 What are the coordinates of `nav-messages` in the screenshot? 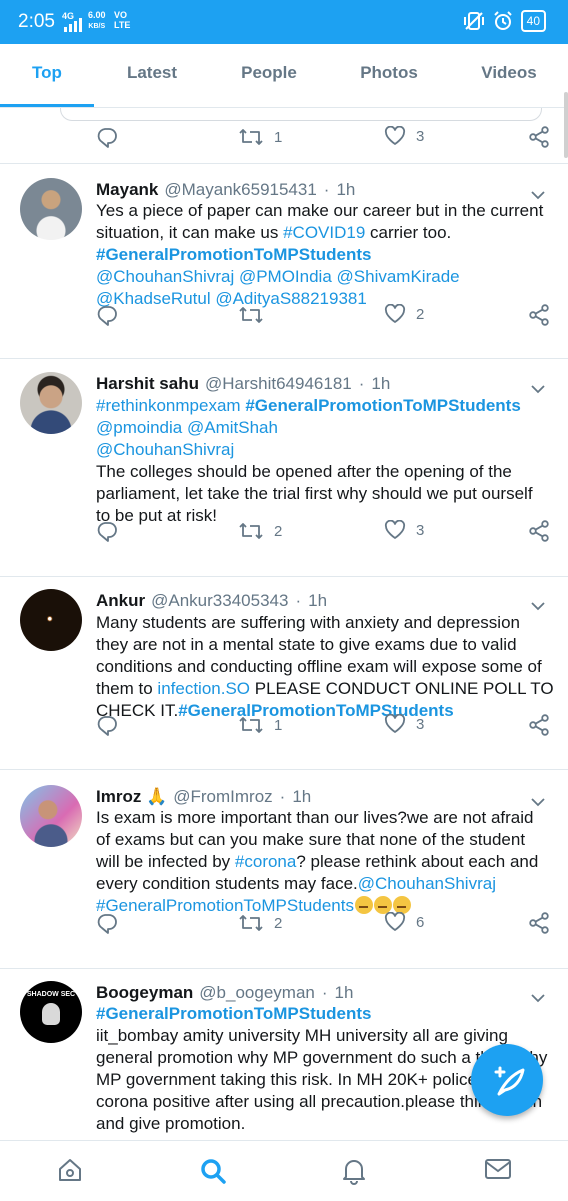 It's located at (498, 1171).